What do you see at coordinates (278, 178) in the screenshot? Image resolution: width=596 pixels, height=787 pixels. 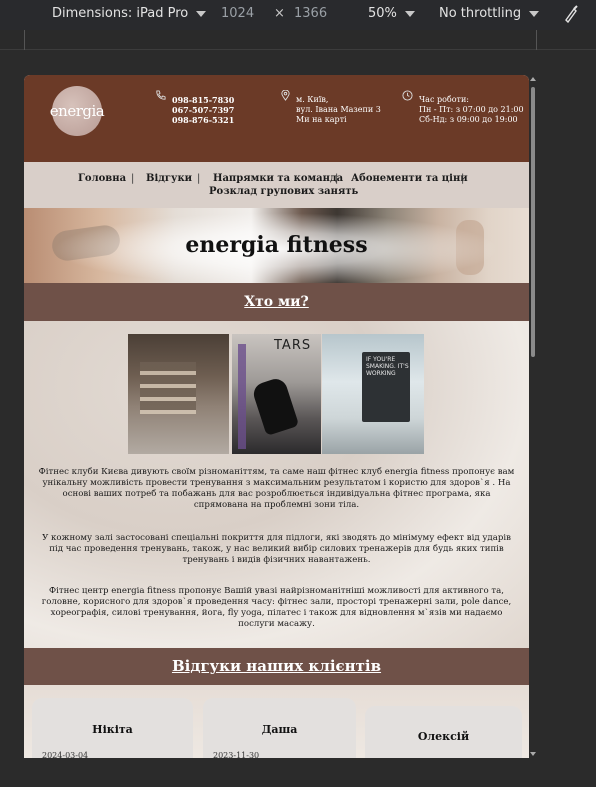 I see `nav-item-directions-team: Напрямки та команда` at bounding box center [278, 178].